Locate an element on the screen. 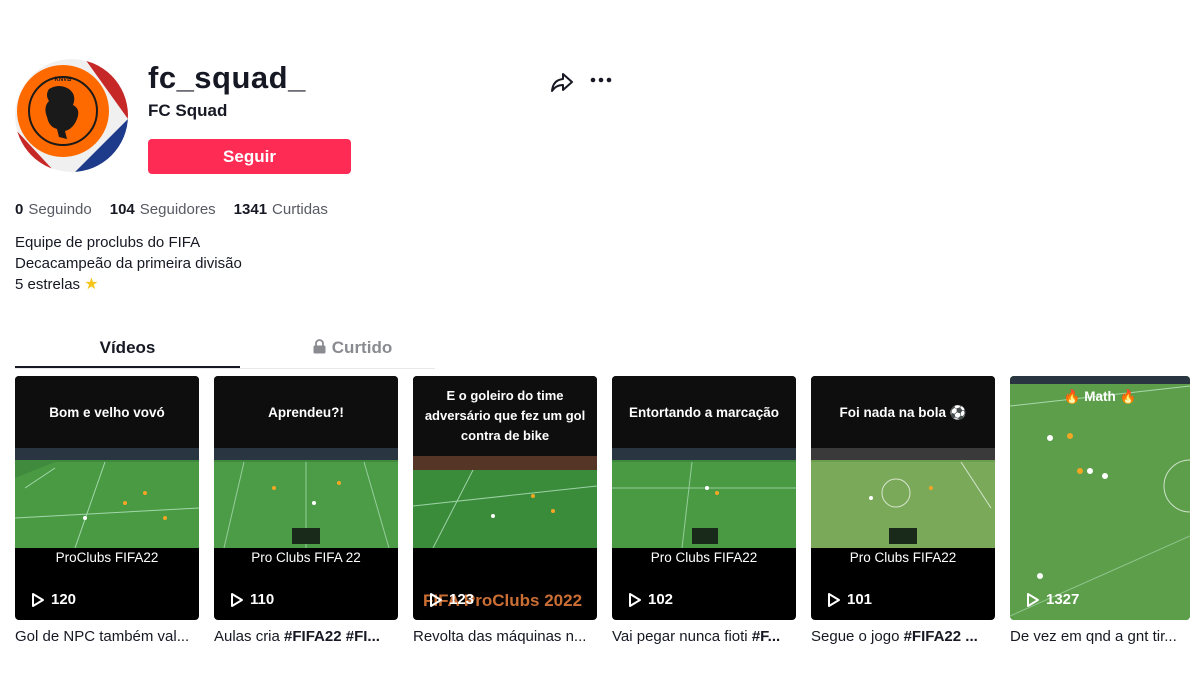  svg-text: KNVB is located at coordinates (63, 80).